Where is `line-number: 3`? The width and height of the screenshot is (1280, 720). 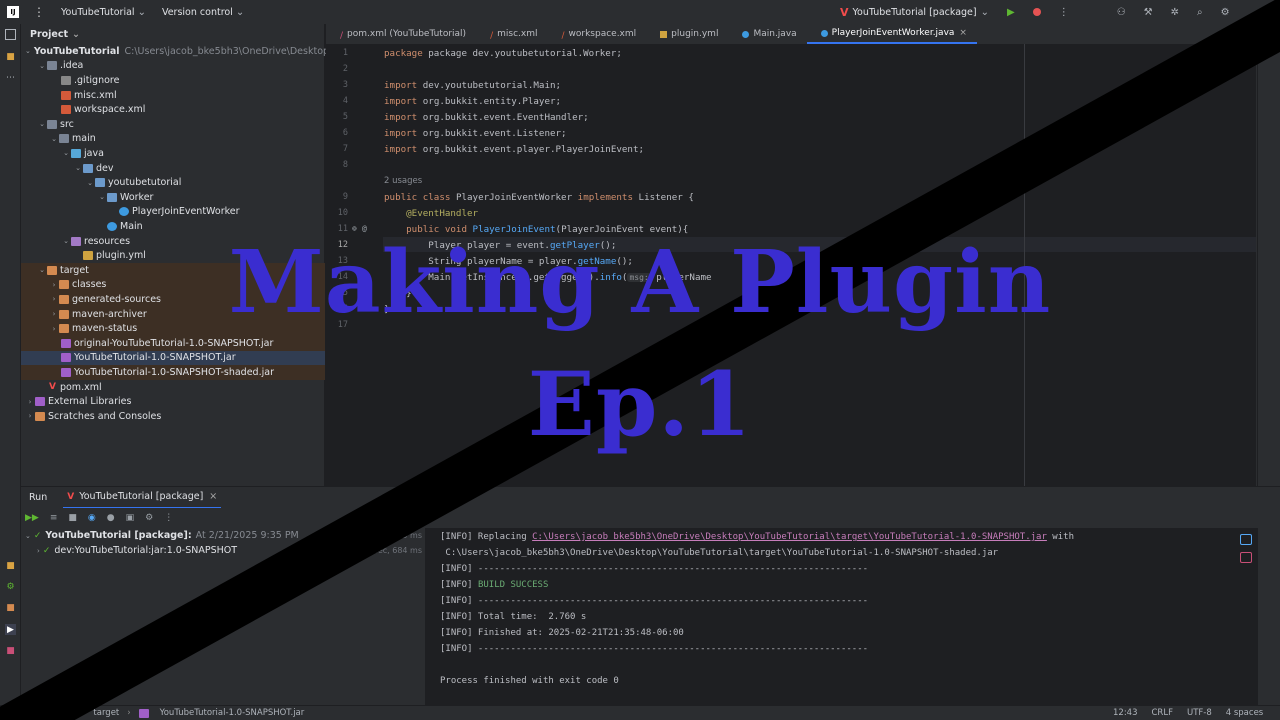 line-number: 3 is located at coordinates (345, 85).